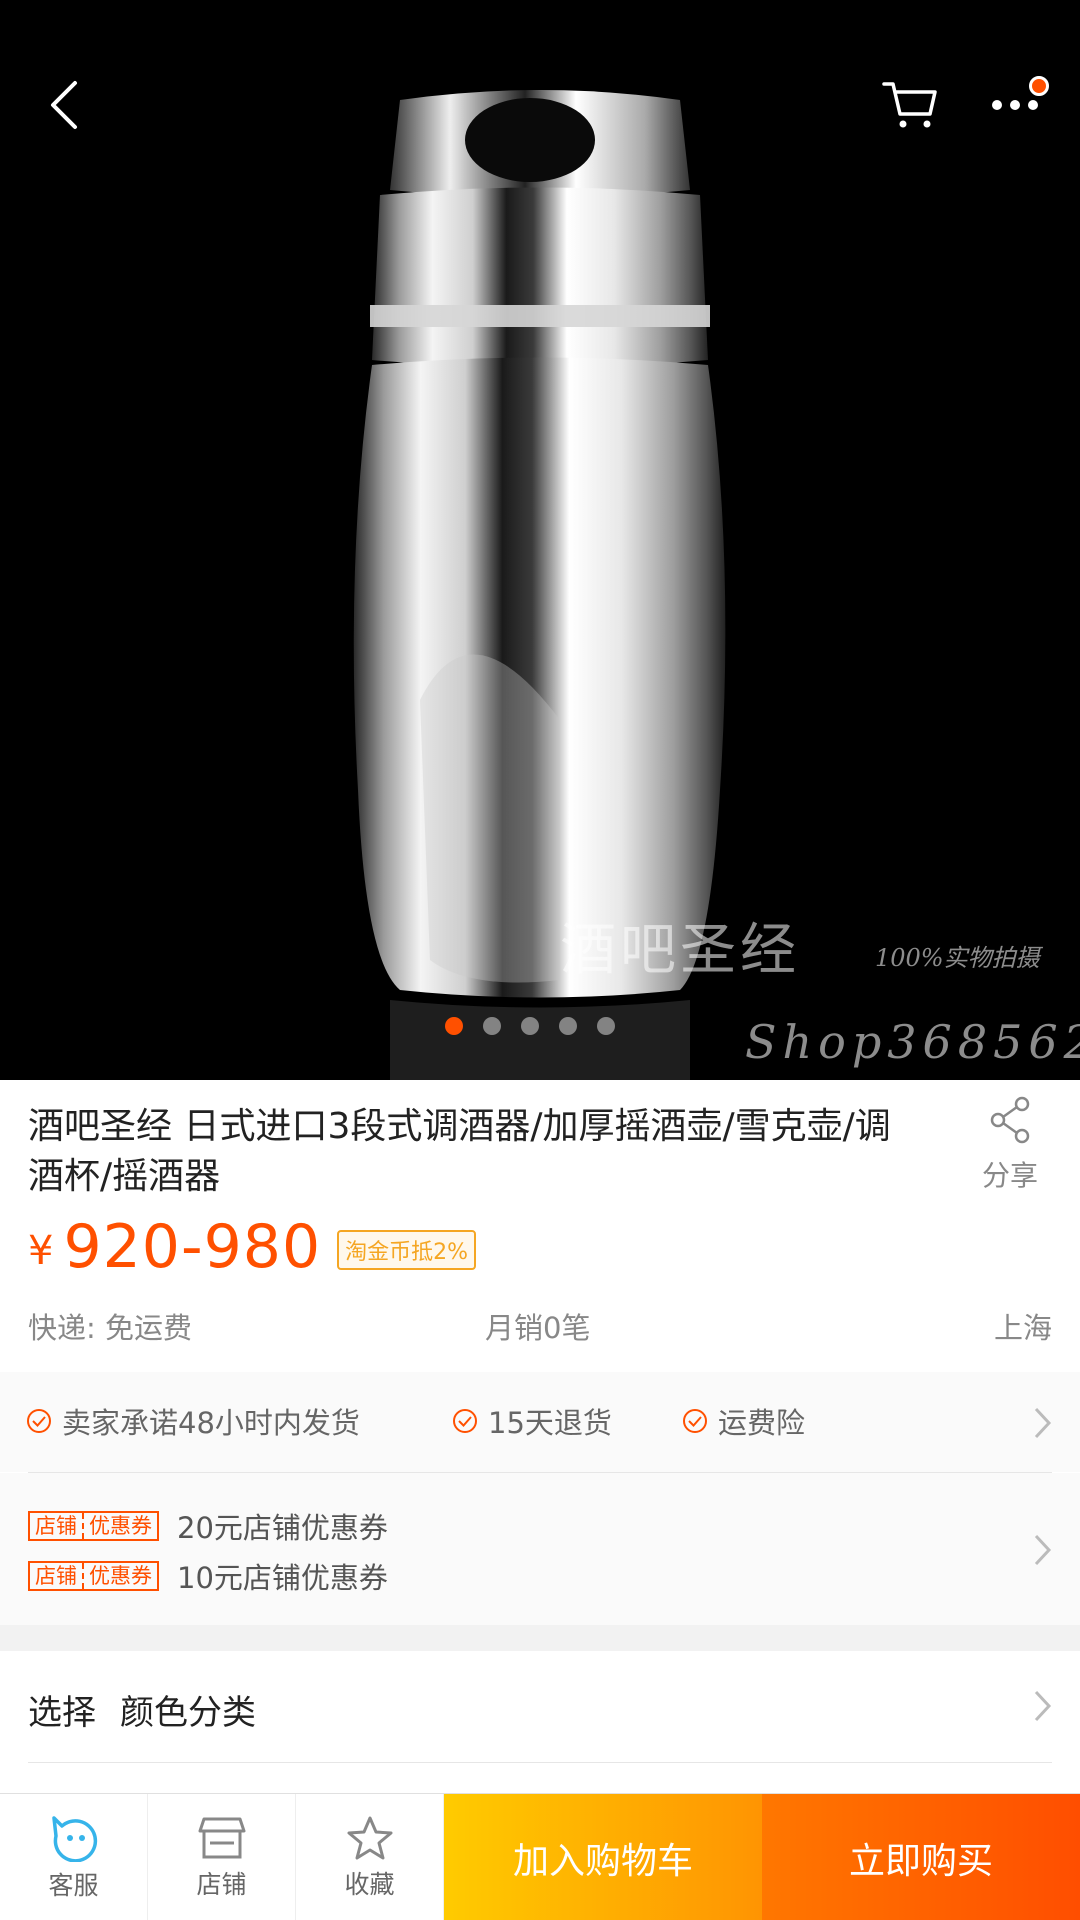 This screenshot has width=1080, height=1920. Describe the element at coordinates (1010, 1151) in the screenshot. I see `share-button: 分享` at that location.